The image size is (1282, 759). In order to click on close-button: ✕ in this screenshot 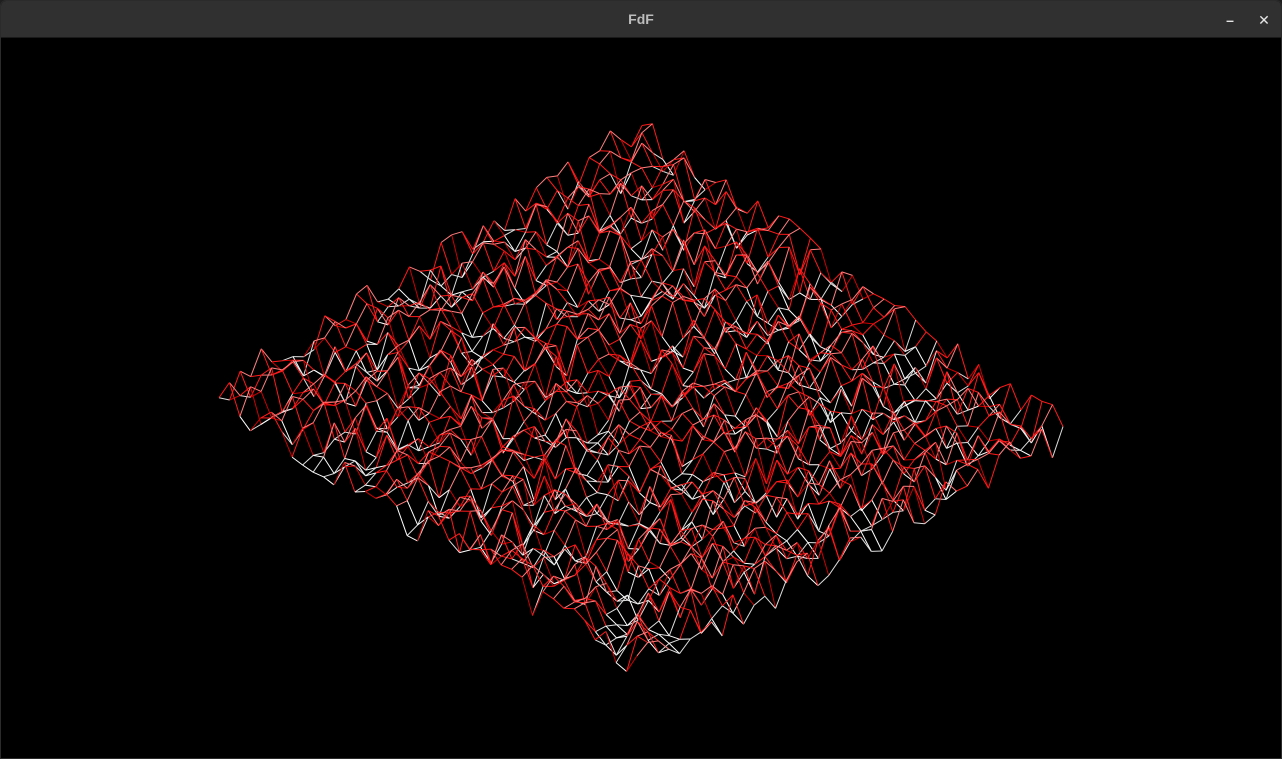, I will do `click(1264, 20)`.